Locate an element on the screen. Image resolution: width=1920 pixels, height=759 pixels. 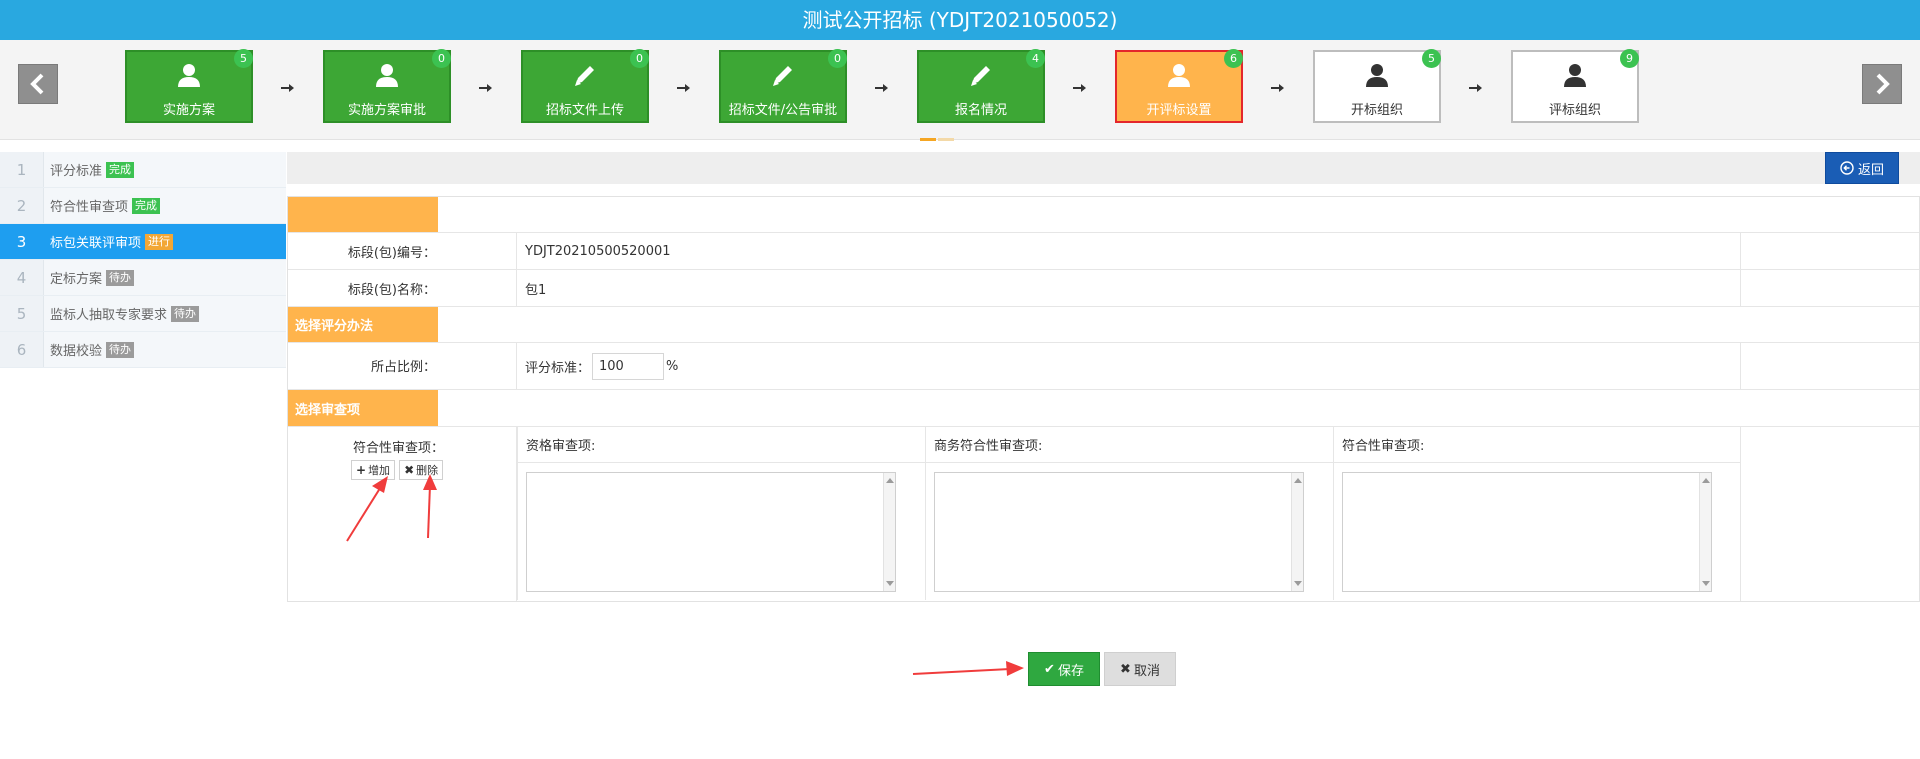
next-arrow-button is located at coordinates (1882, 84).